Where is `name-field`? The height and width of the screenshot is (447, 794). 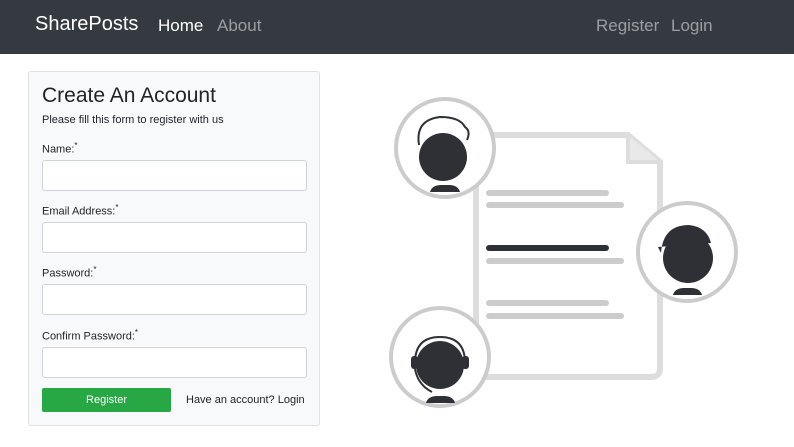
name-field is located at coordinates (174, 175).